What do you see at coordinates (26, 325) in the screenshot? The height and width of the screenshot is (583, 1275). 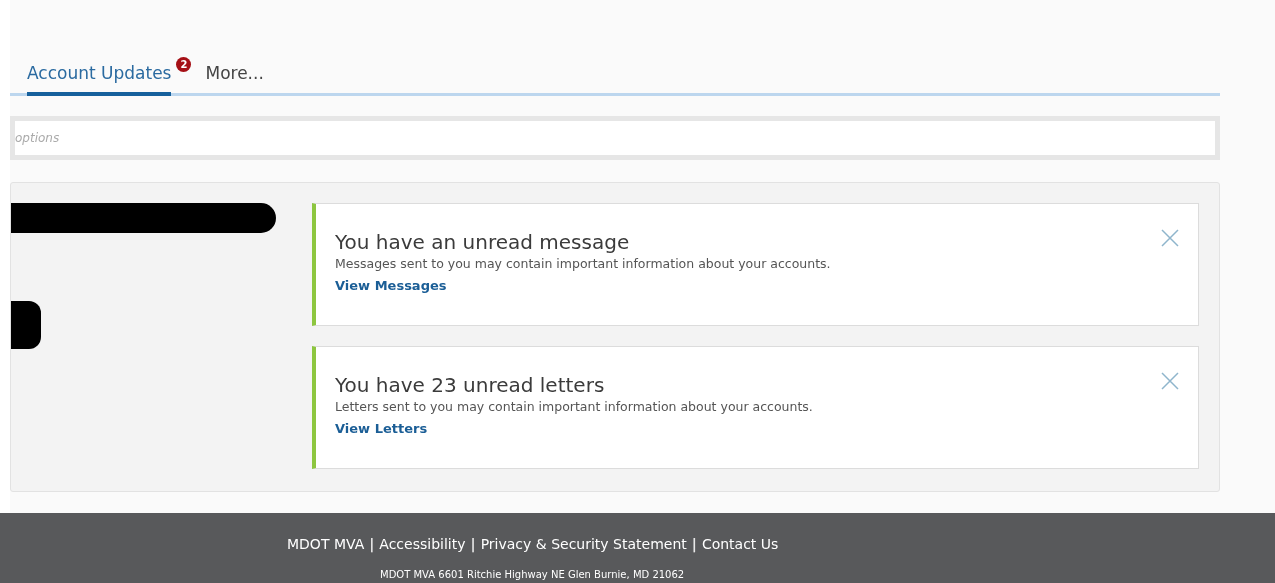 I see `redaction-mark` at bounding box center [26, 325].